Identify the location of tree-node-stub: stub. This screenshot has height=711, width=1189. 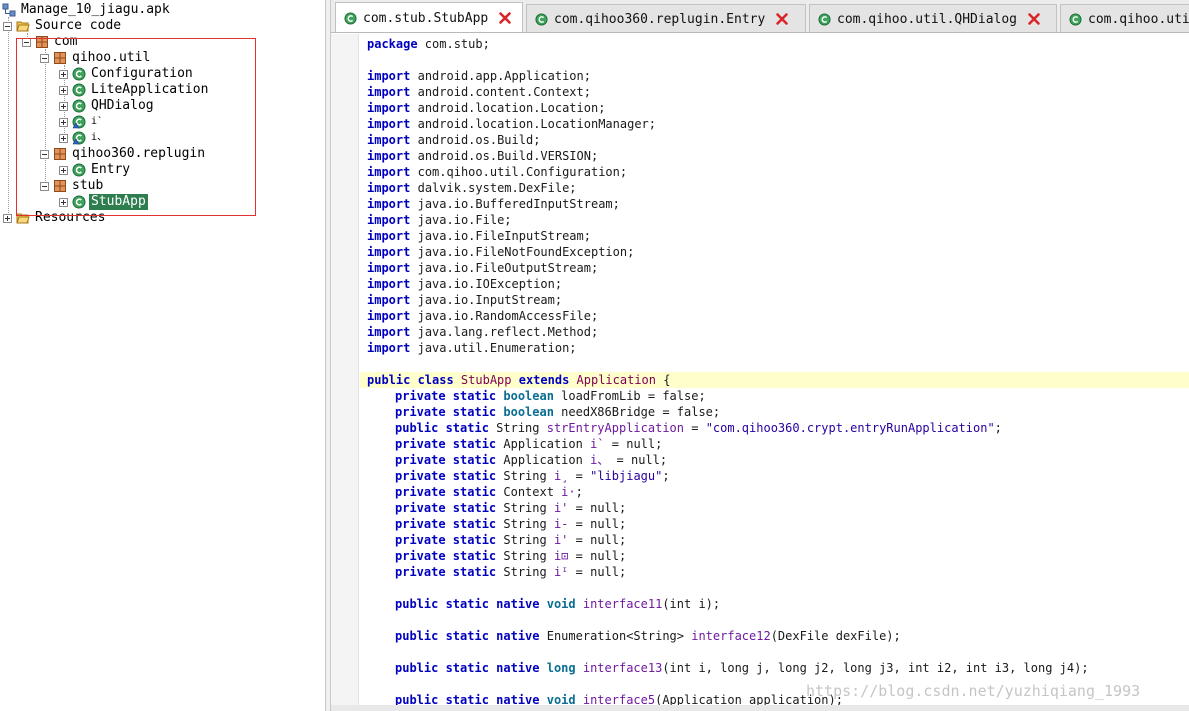
(72, 186).